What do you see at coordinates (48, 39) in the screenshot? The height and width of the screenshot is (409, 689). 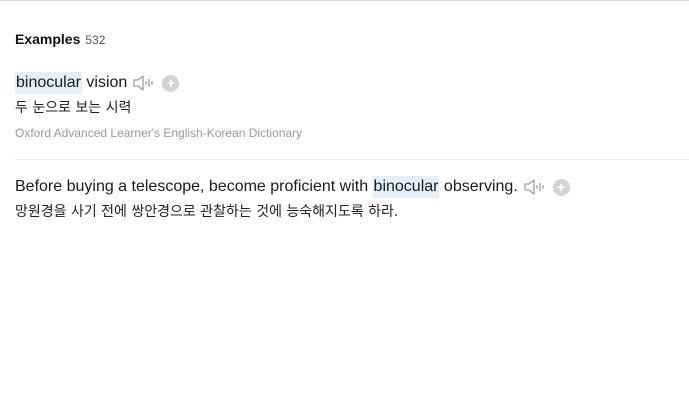 I see `examples-title: Examples` at bounding box center [48, 39].